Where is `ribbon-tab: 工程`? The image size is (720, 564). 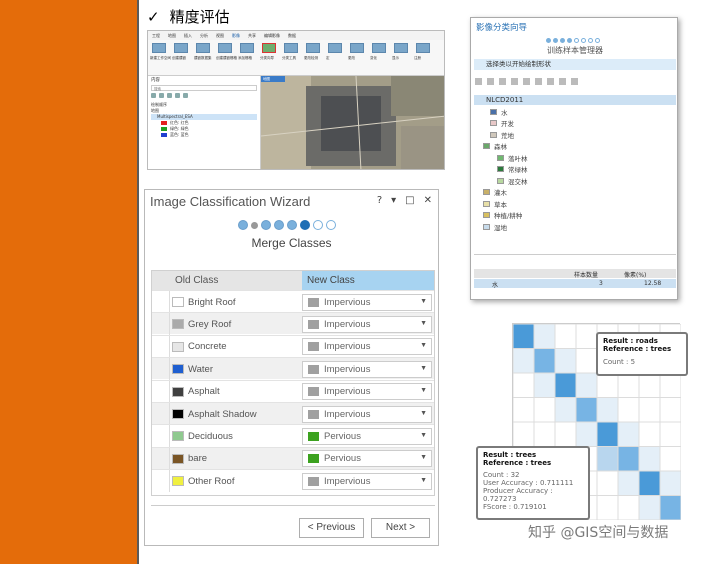 ribbon-tab: 工程 is located at coordinates (156, 36).